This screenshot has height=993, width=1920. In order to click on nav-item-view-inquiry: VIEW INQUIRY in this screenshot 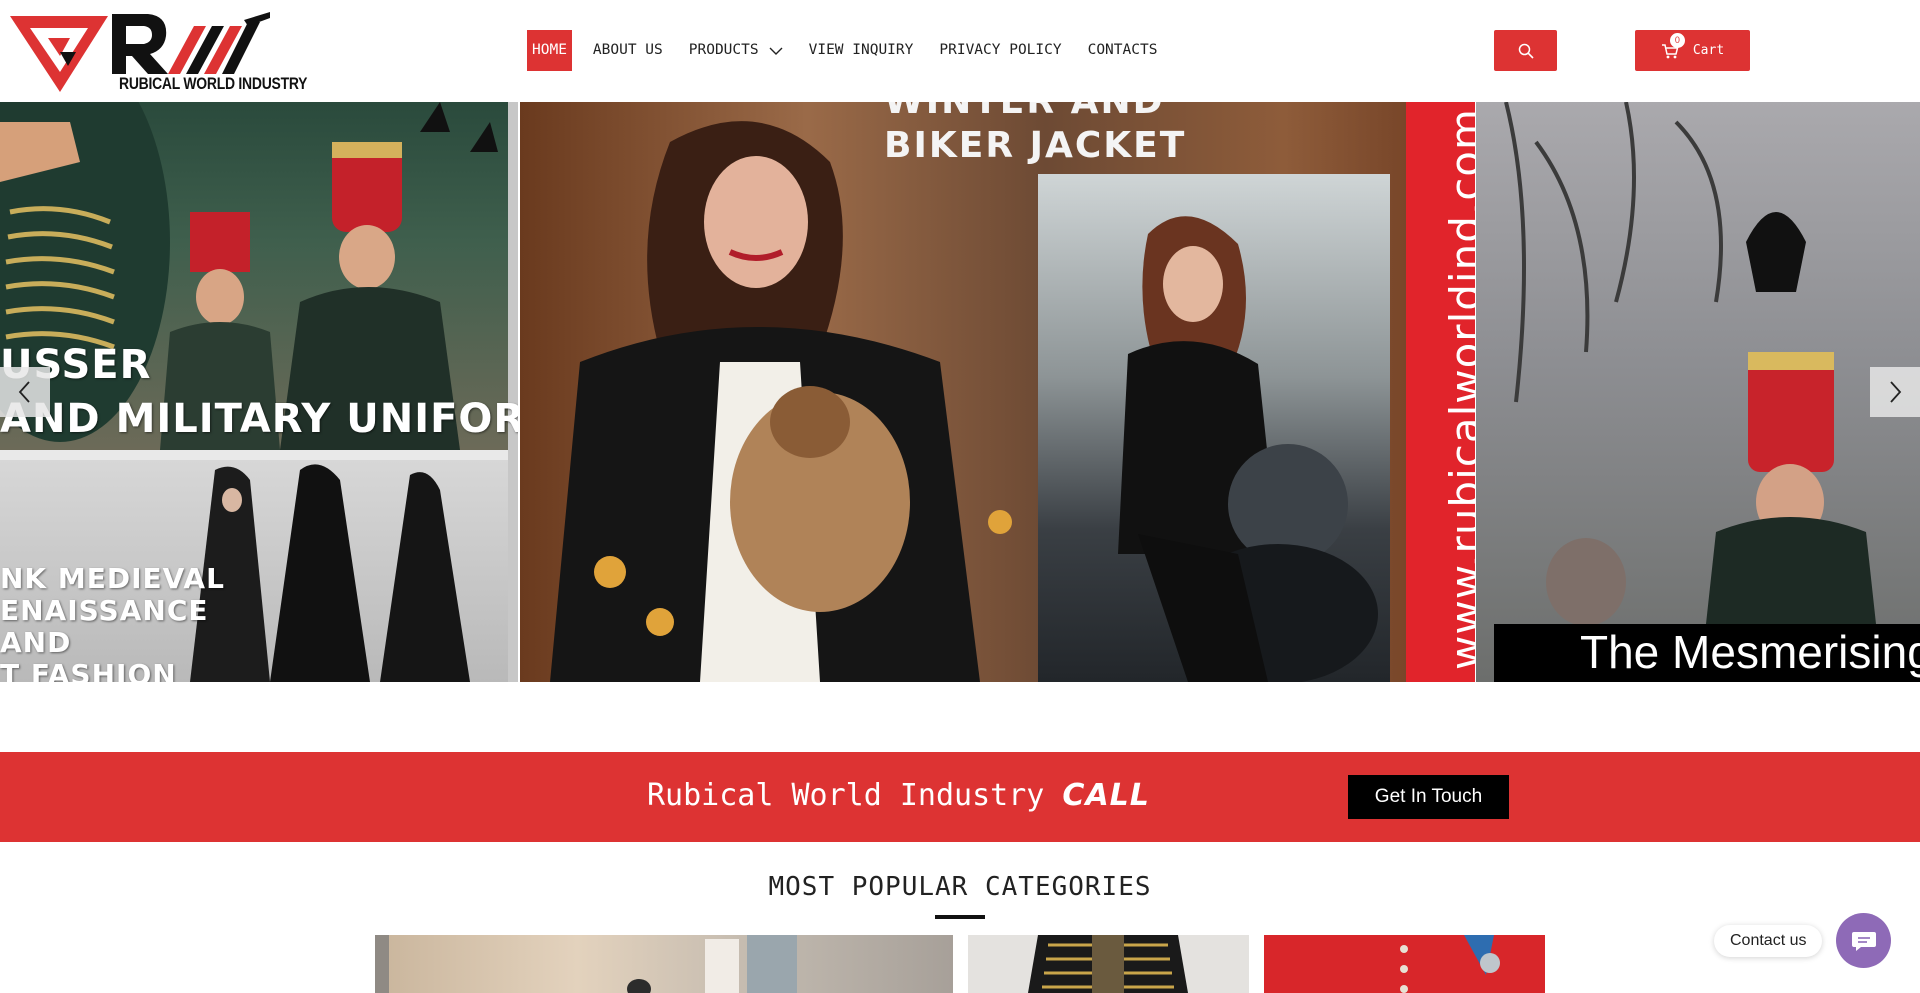, I will do `click(861, 50)`.